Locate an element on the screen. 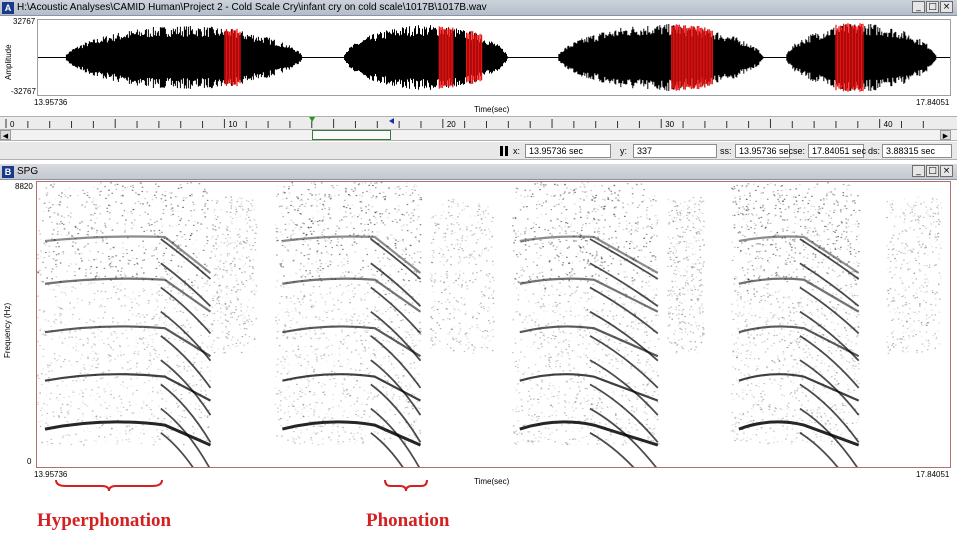 Image resolution: width=957 pixels, height=556 pixels. cursor-x-label: x: is located at coordinates (517, 151).